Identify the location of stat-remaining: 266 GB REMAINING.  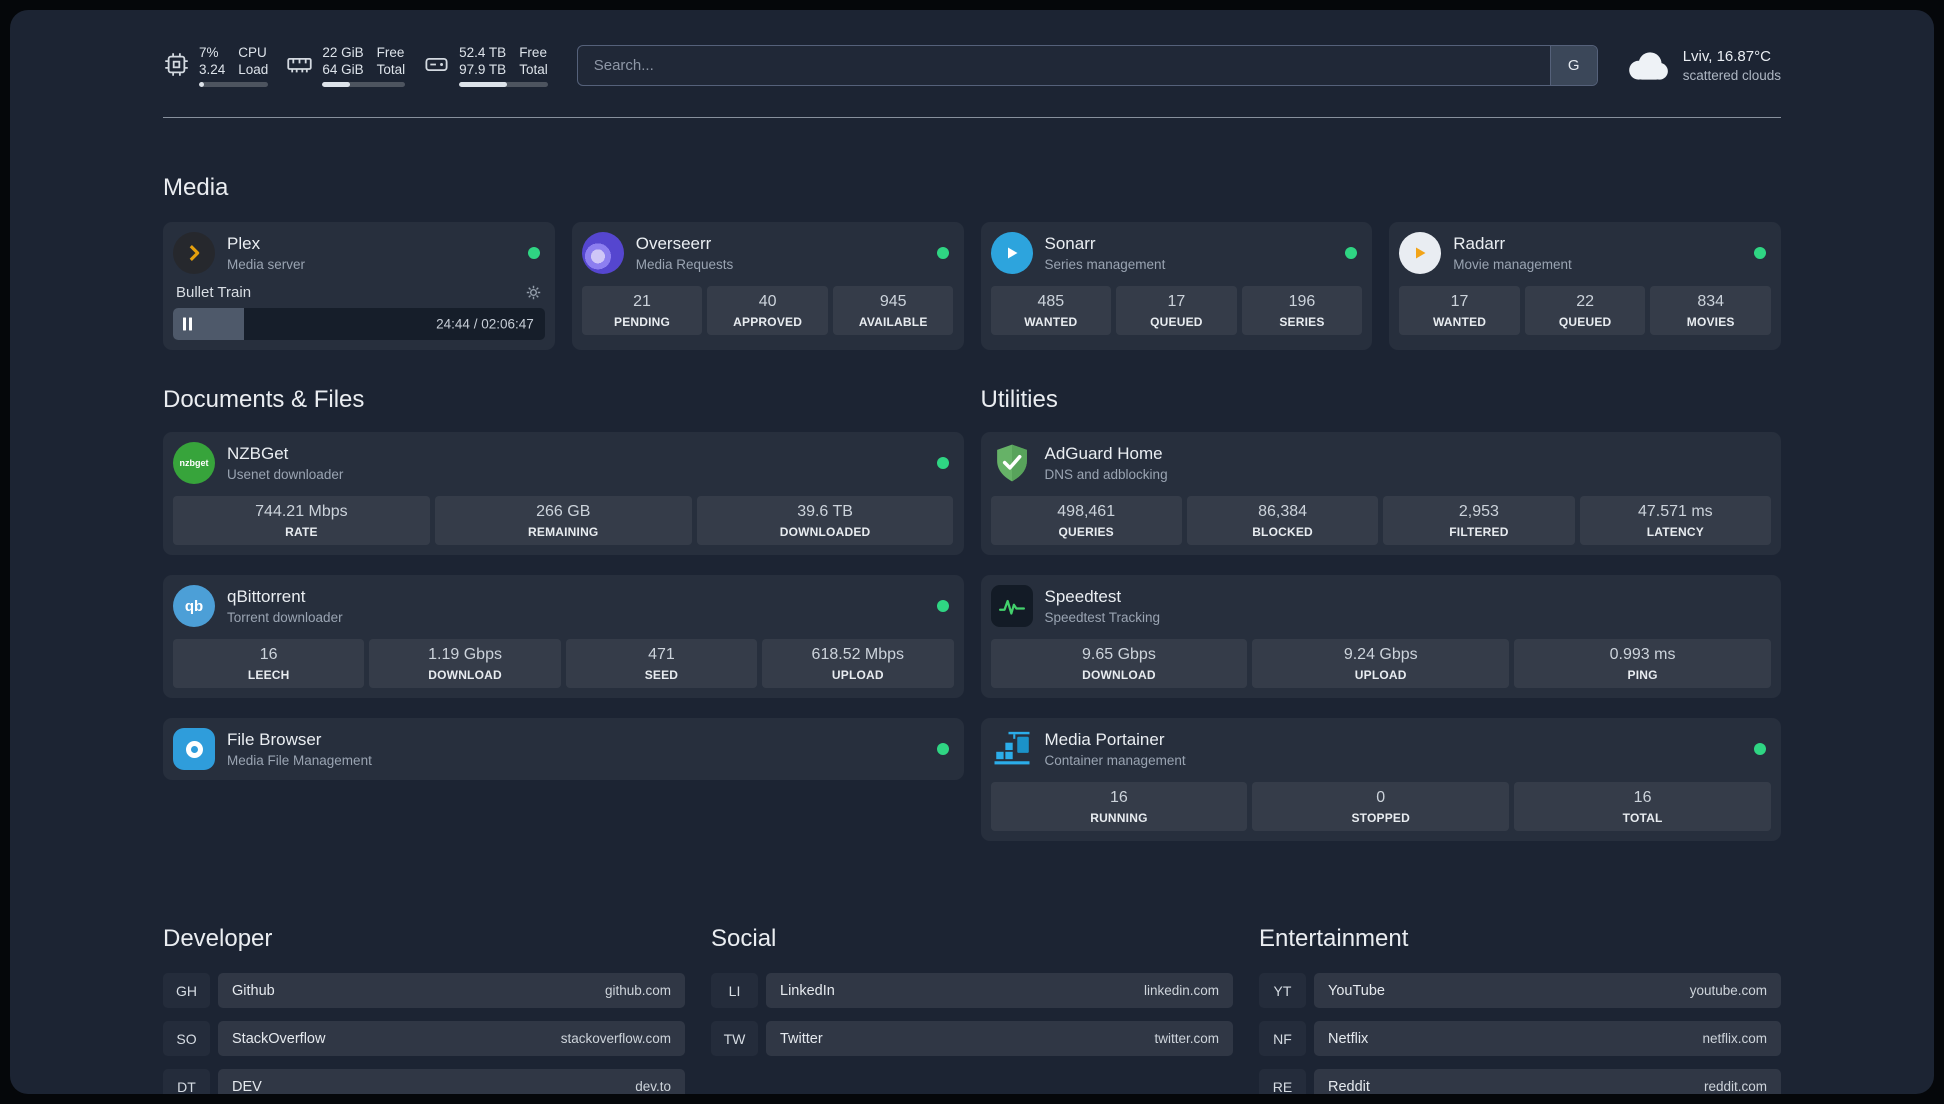
(563, 520).